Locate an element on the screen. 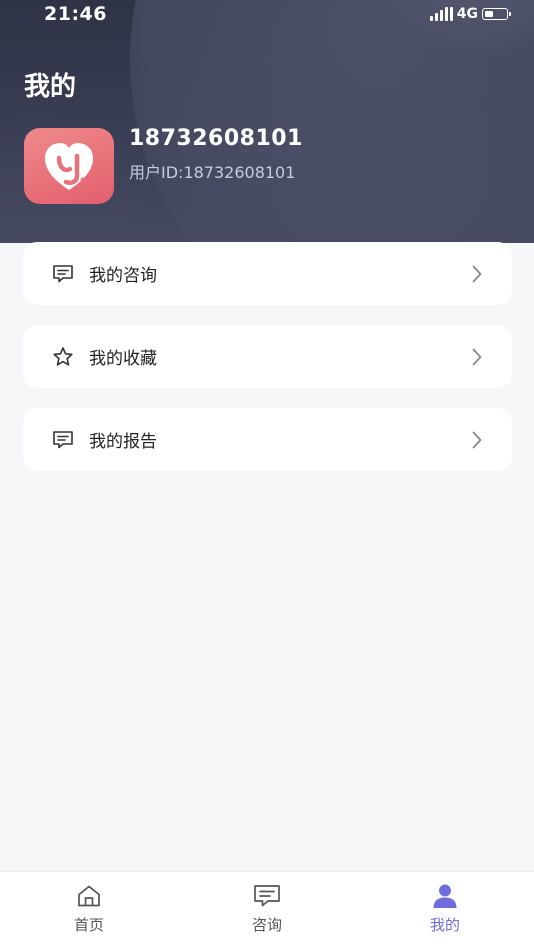 The image size is (534, 950). status-bar: 21:46 4G is located at coordinates (267, 15).